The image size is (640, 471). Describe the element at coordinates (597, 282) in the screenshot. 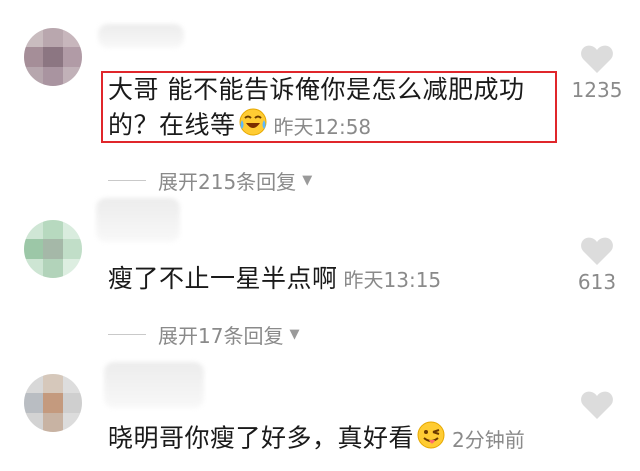

I see `like-count: 613` at that location.